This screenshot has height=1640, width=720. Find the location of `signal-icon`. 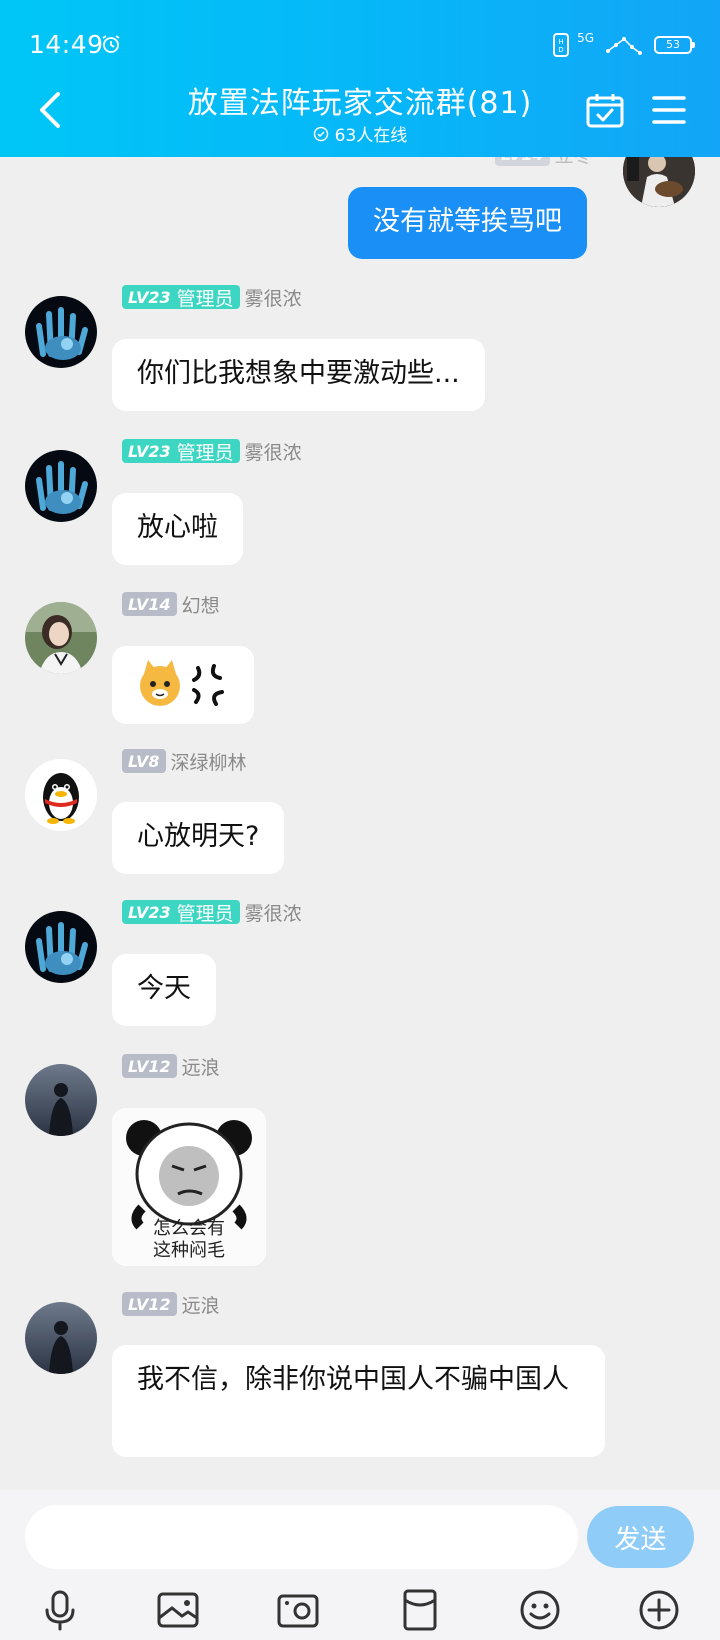

signal-icon is located at coordinates (624, 46).